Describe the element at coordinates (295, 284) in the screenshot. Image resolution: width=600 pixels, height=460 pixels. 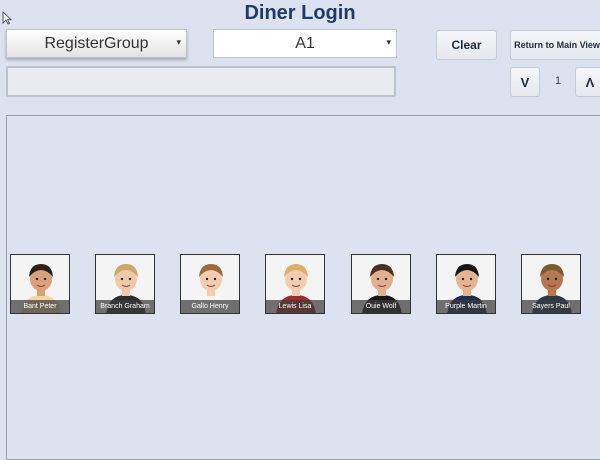
I see `diner-tile: Lewis Lisa` at that location.